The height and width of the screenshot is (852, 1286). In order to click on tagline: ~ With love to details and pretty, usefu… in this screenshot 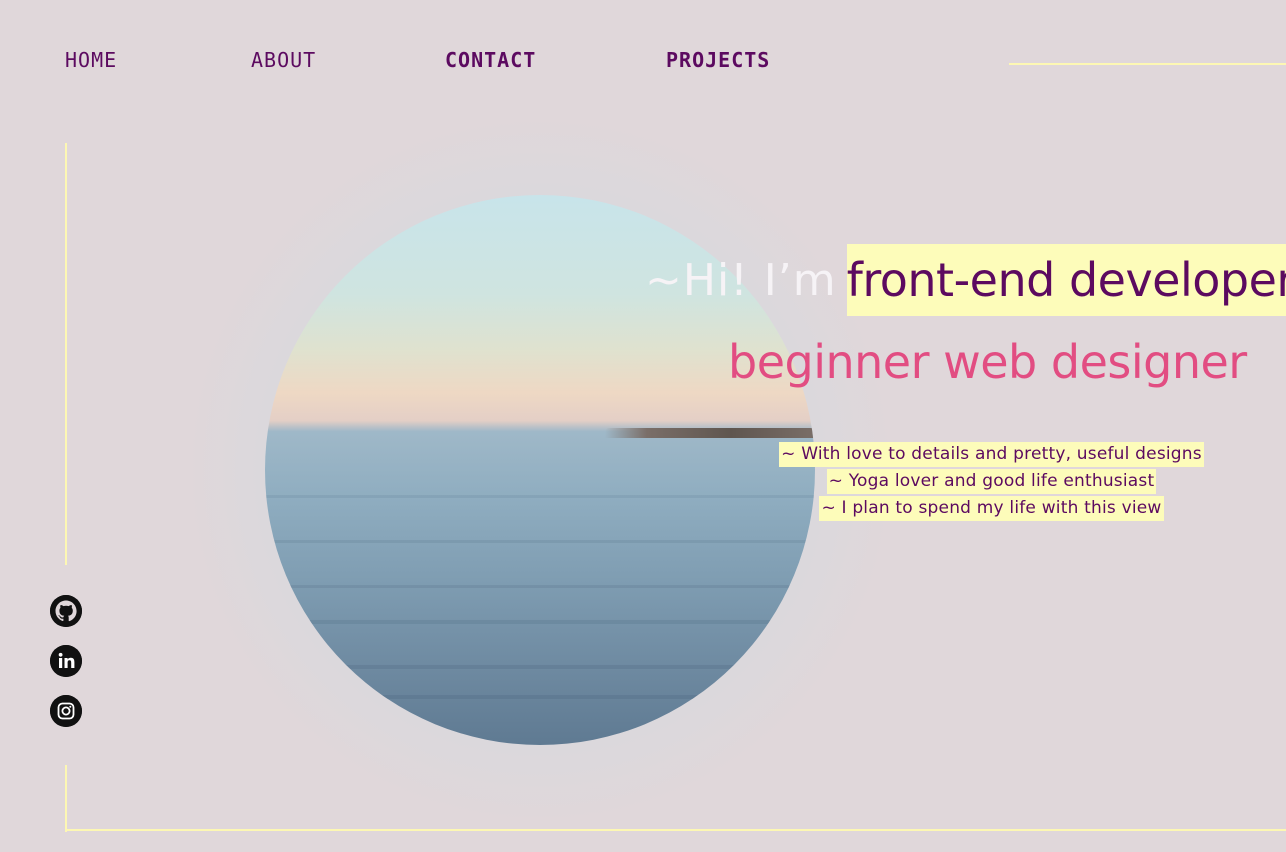, I will do `click(991, 454)`.